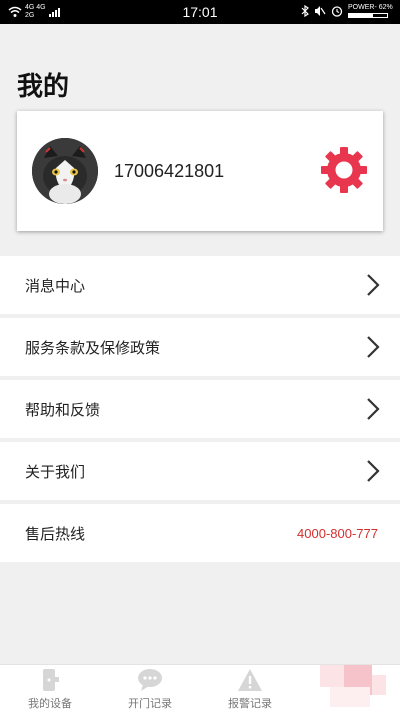 The image size is (400, 712). Describe the element at coordinates (370, 7) in the screenshot. I see `battery-label: POWER- 62%` at that location.